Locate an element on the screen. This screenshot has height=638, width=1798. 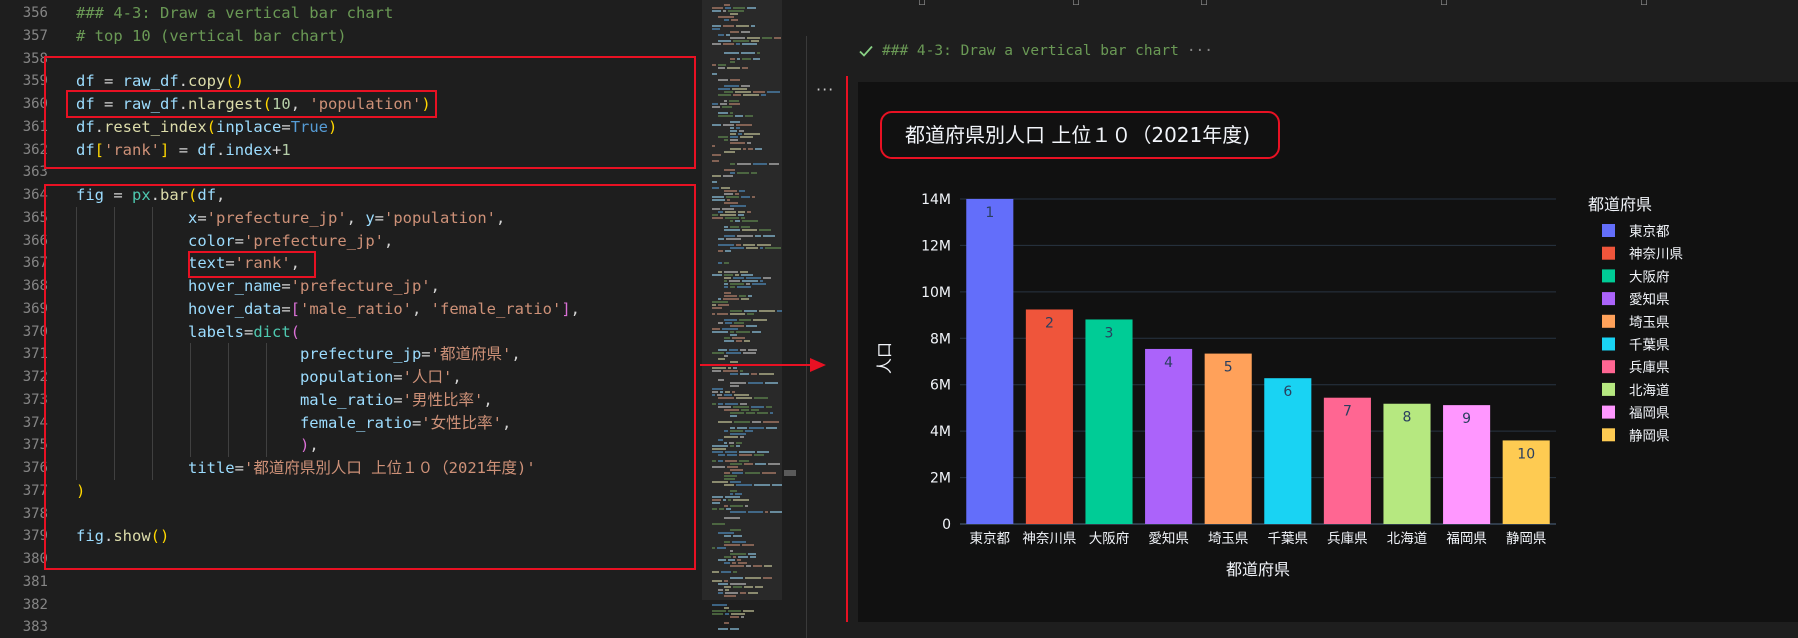
more-actions-icon: ··· is located at coordinates (825, 89).